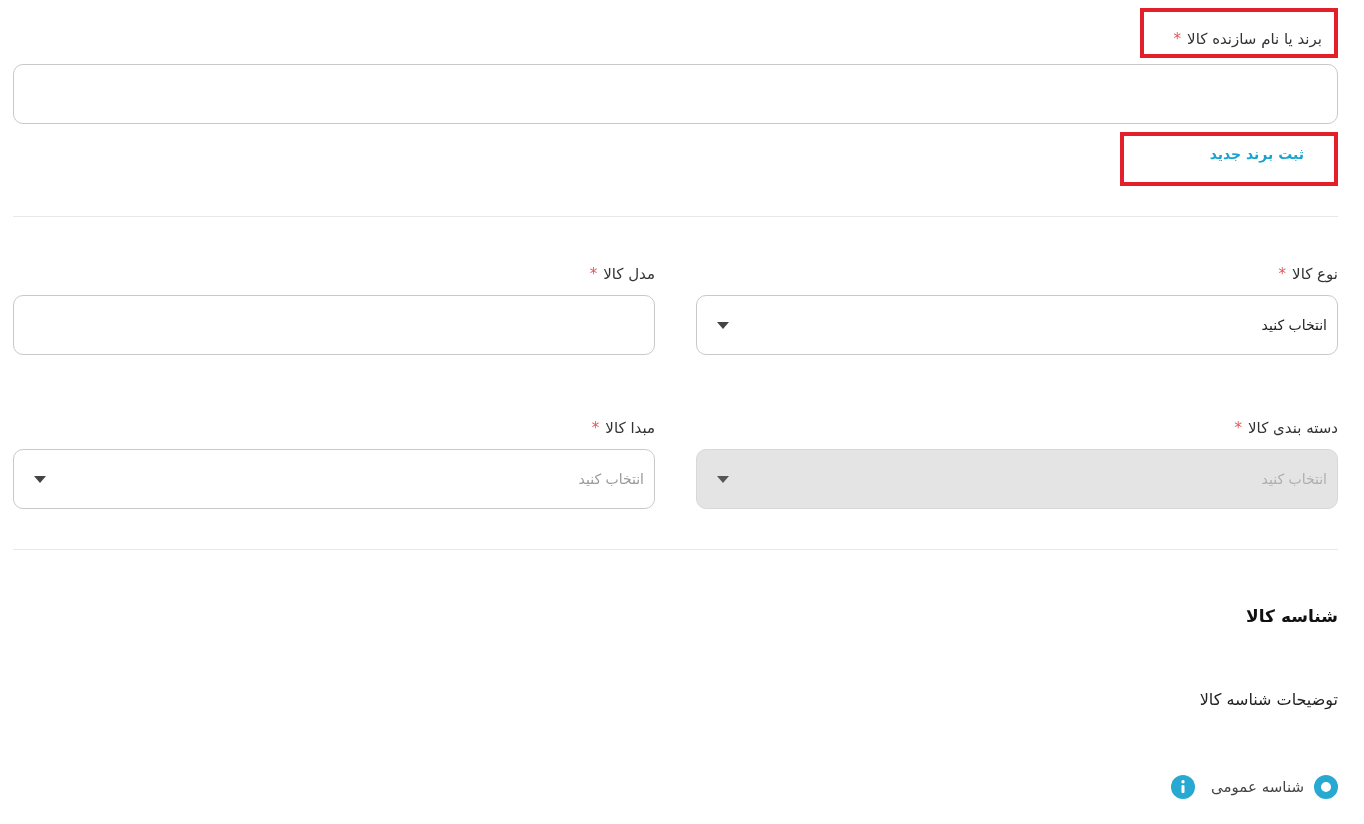 This screenshot has width=1364, height=824. What do you see at coordinates (334, 325) in the screenshot?
I see `input-field` at bounding box center [334, 325].